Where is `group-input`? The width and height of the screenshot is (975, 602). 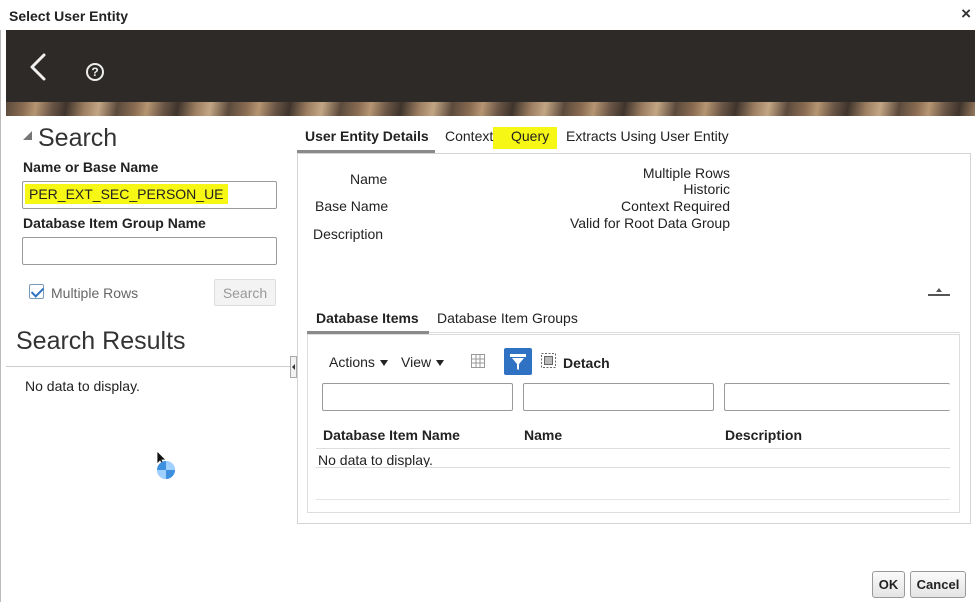 group-input is located at coordinates (149, 251).